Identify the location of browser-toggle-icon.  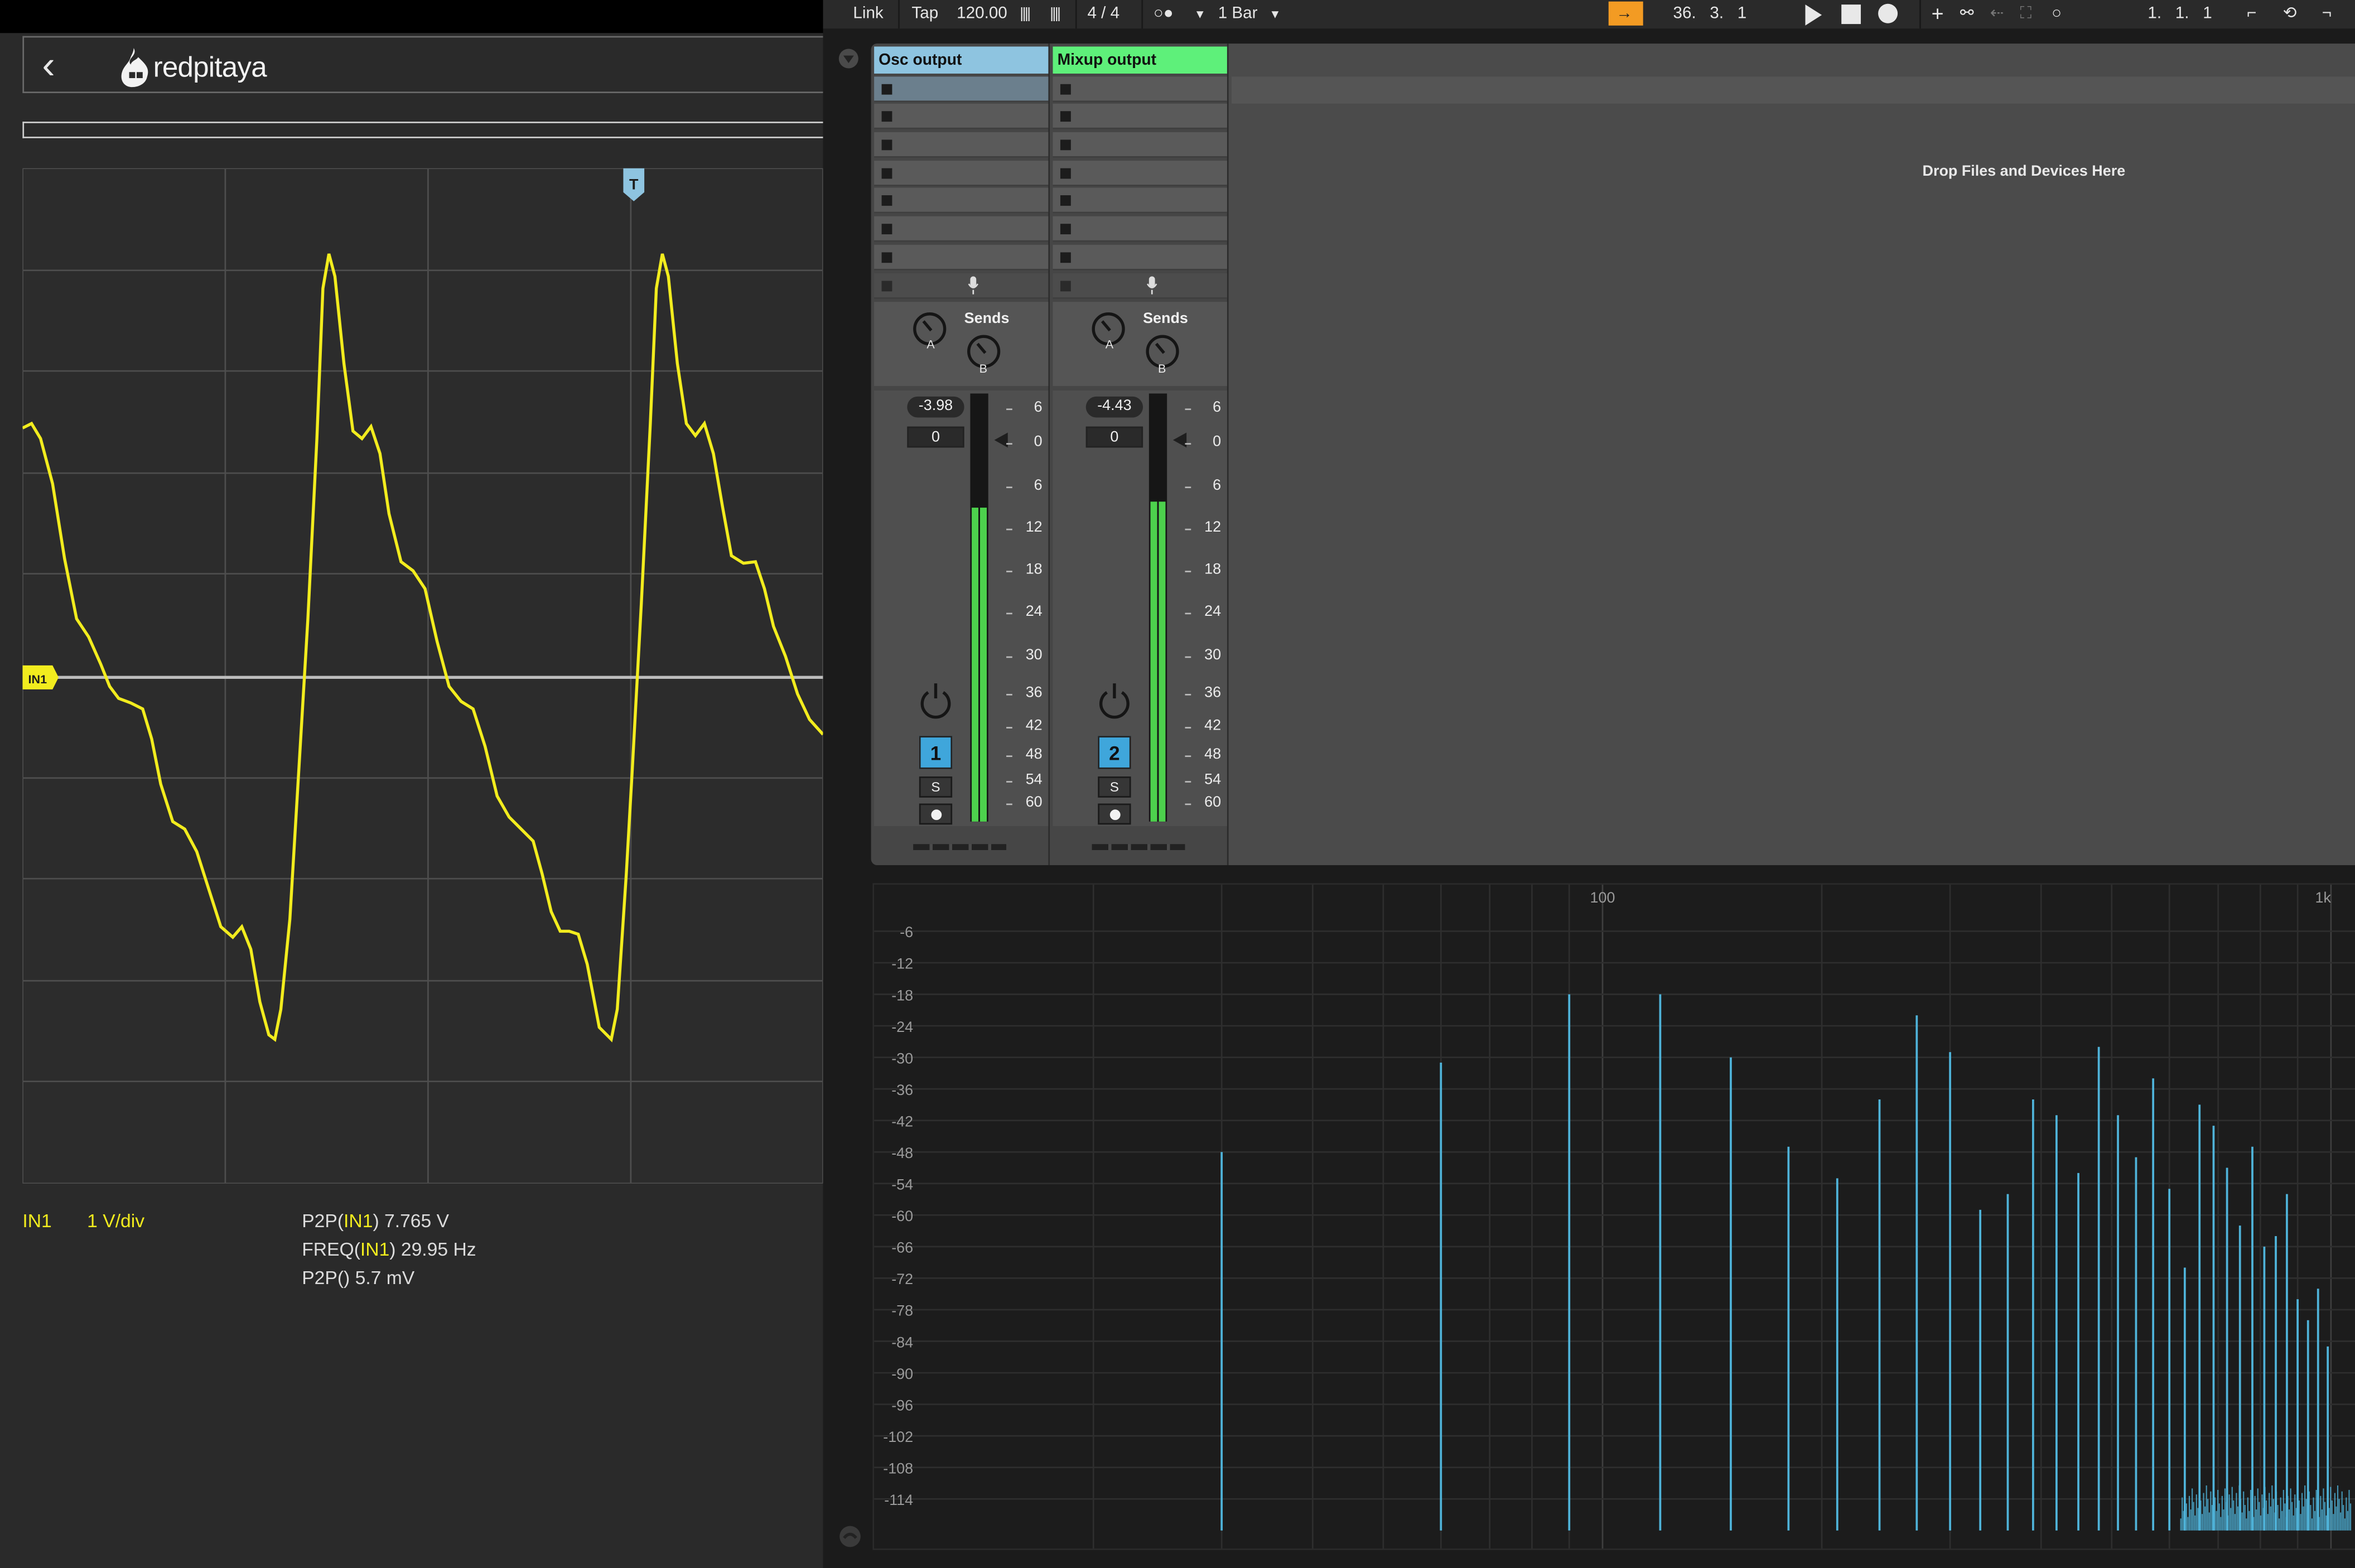
(848, 58).